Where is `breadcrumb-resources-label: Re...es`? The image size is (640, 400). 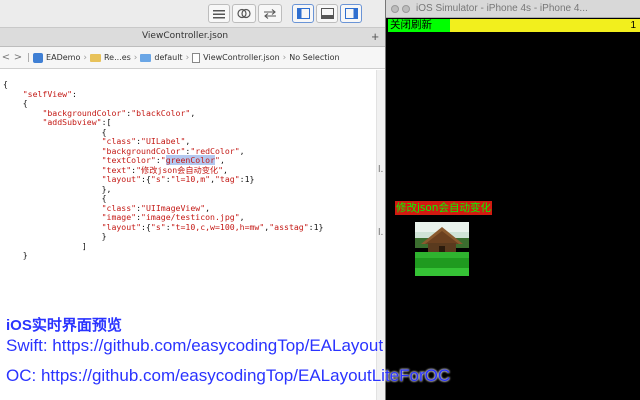
breadcrumb-resources-label: Re...es is located at coordinates (117, 57).